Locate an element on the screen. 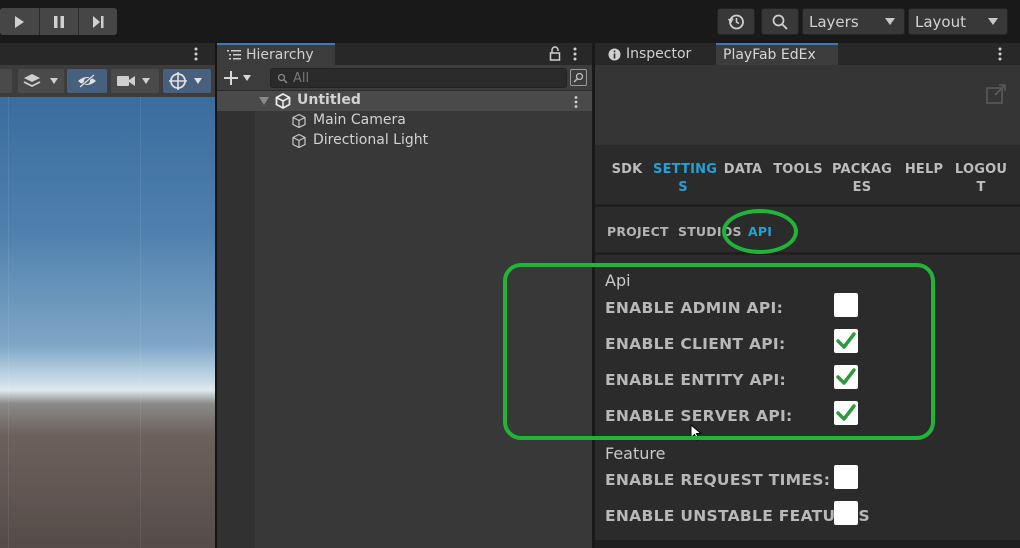 The height and width of the screenshot is (548, 1020). enable-unstable-features-checkbox is located at coordinates (846, 513).